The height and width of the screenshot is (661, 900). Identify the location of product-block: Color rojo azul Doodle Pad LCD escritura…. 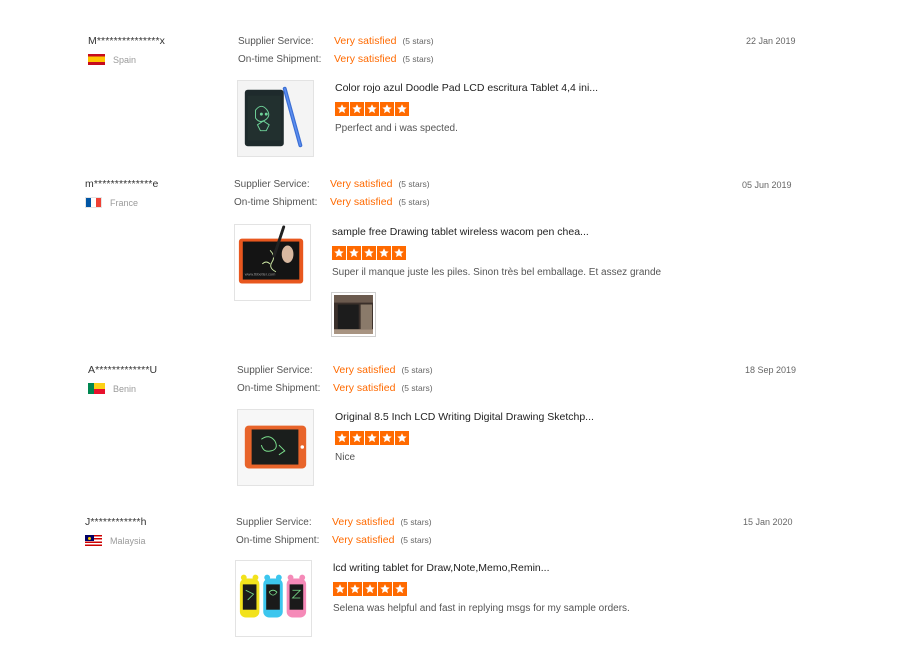
(417, 118).